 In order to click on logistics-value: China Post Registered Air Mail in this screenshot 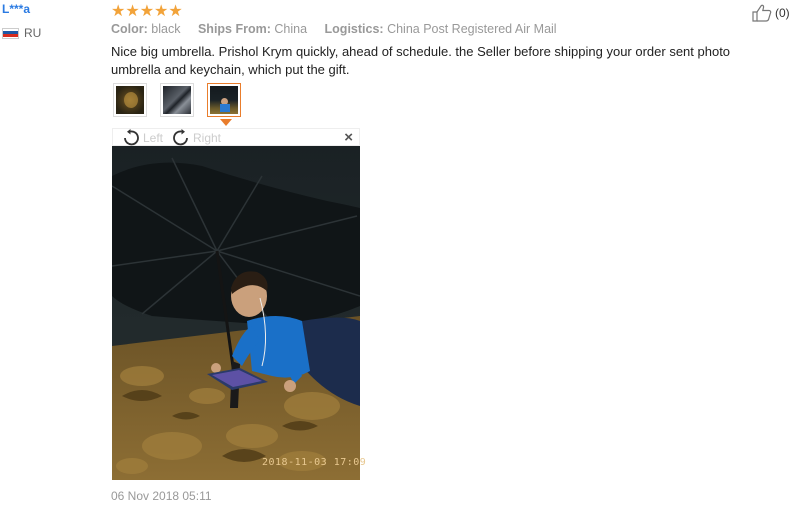, I will do `click(472, 29)`.